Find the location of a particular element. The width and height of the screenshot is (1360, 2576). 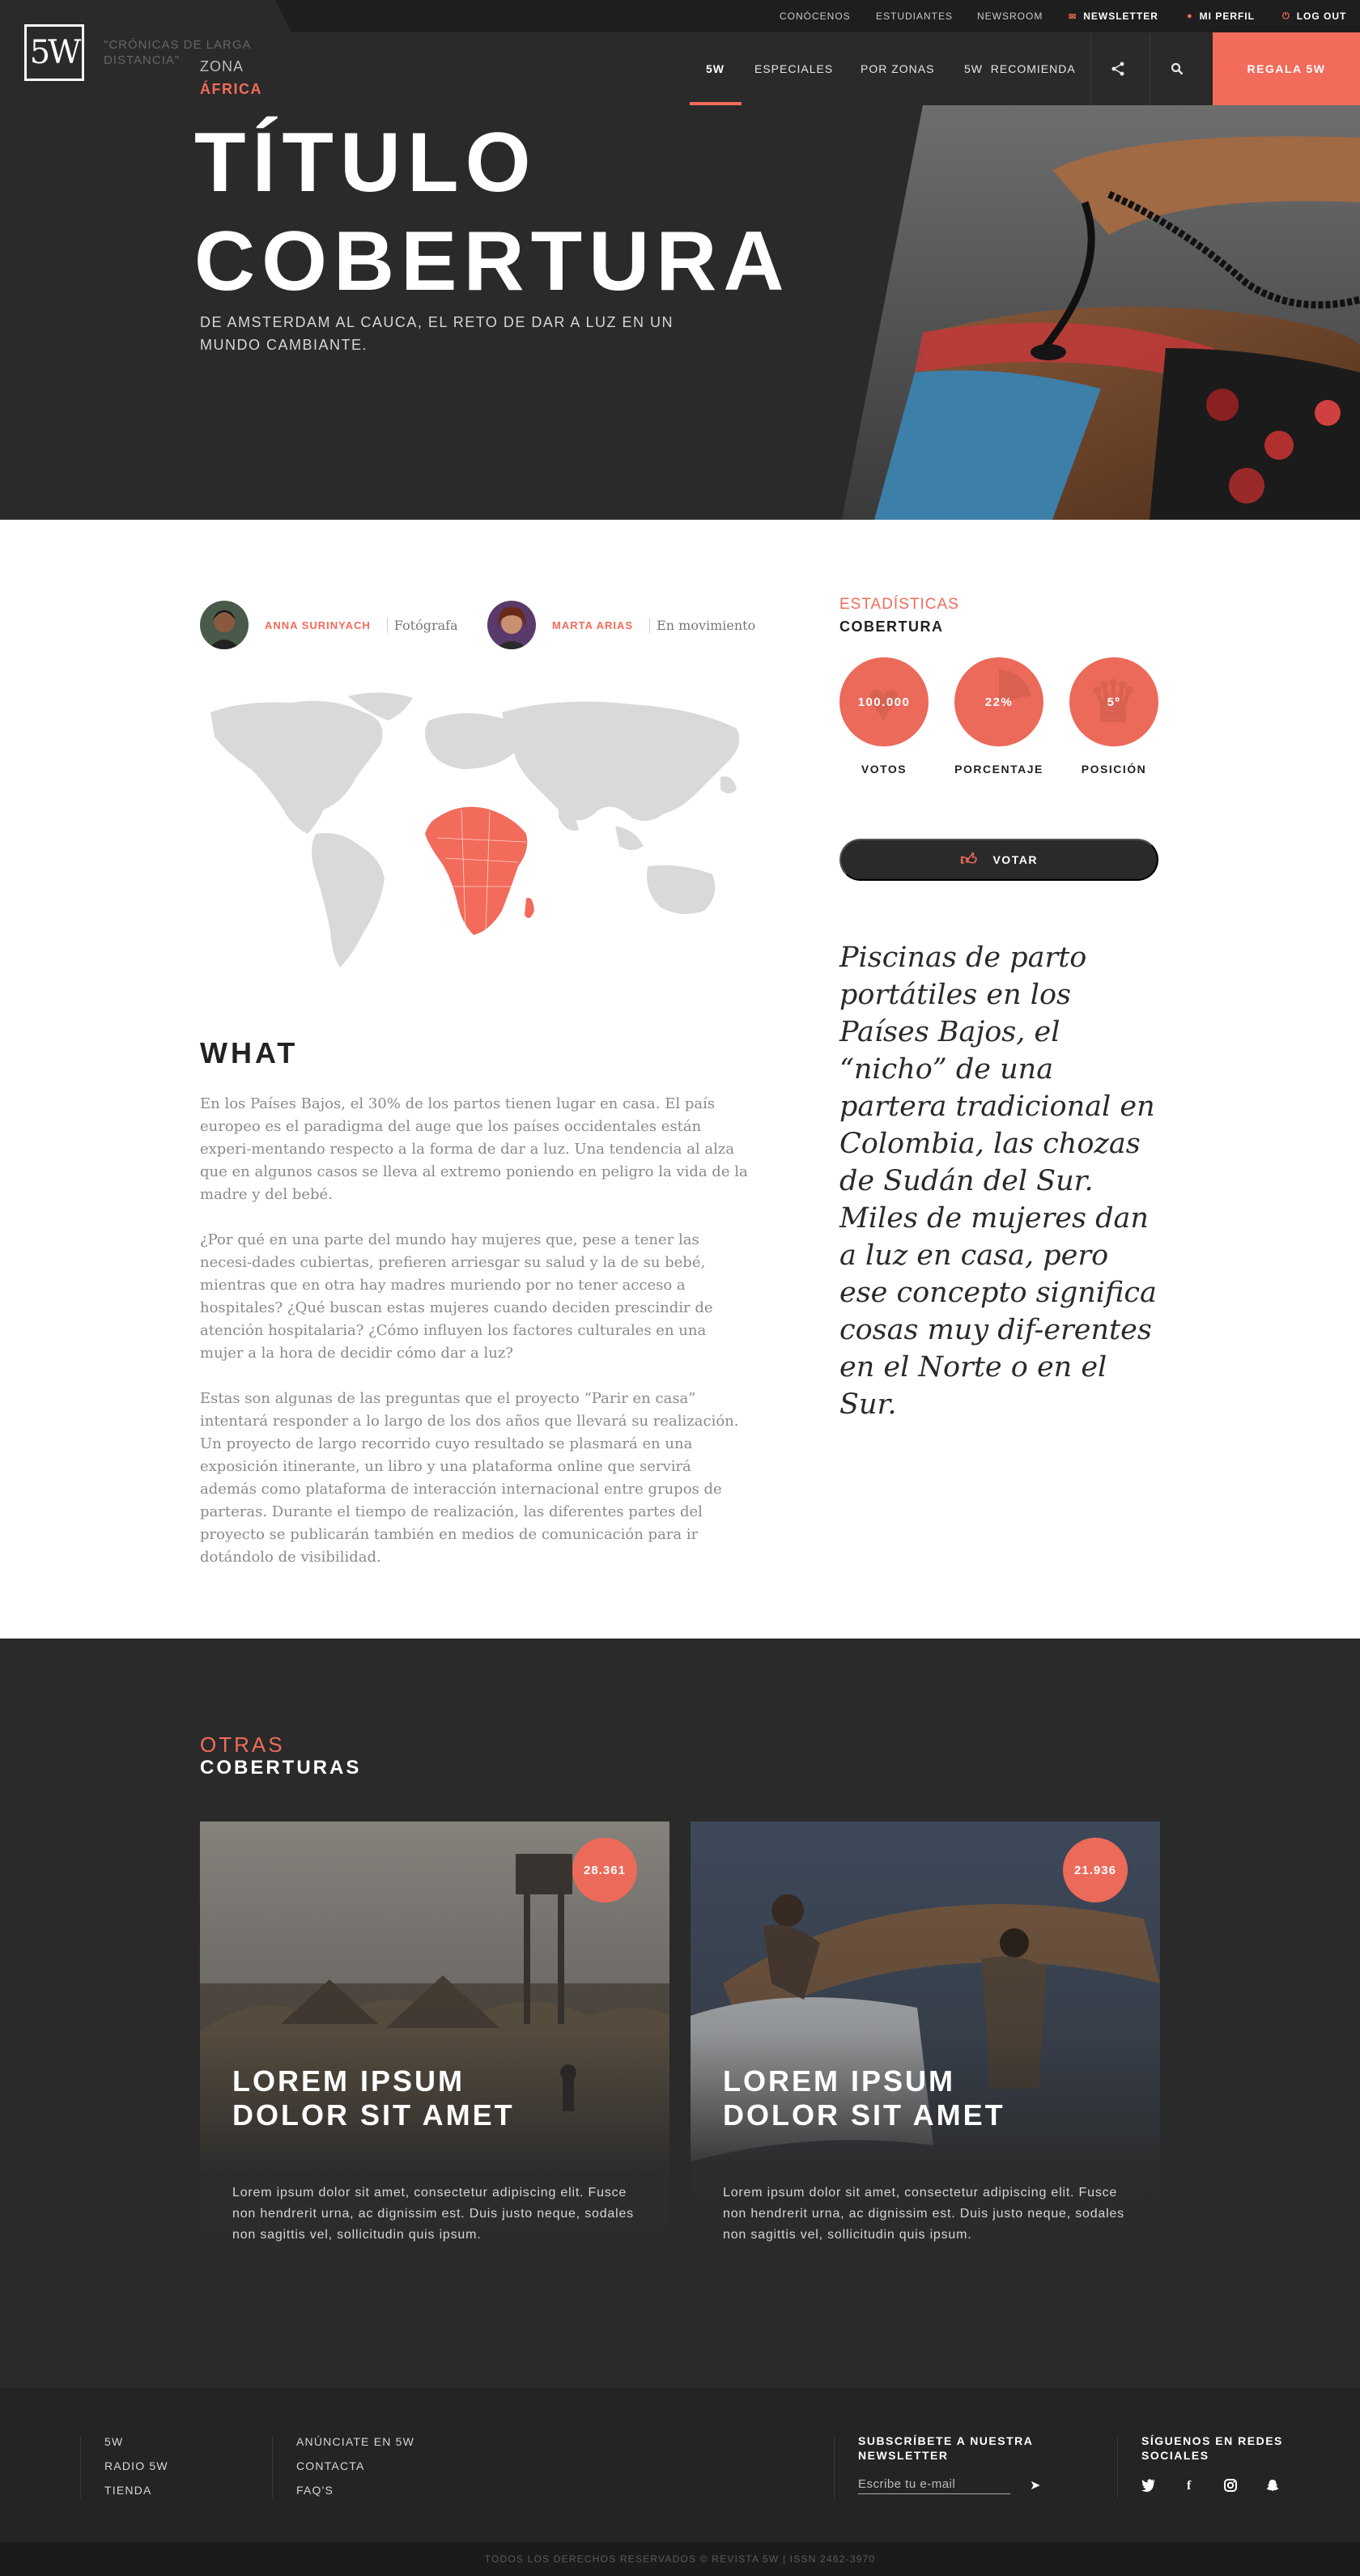

site-footer is located at coordinates (680, 2465).